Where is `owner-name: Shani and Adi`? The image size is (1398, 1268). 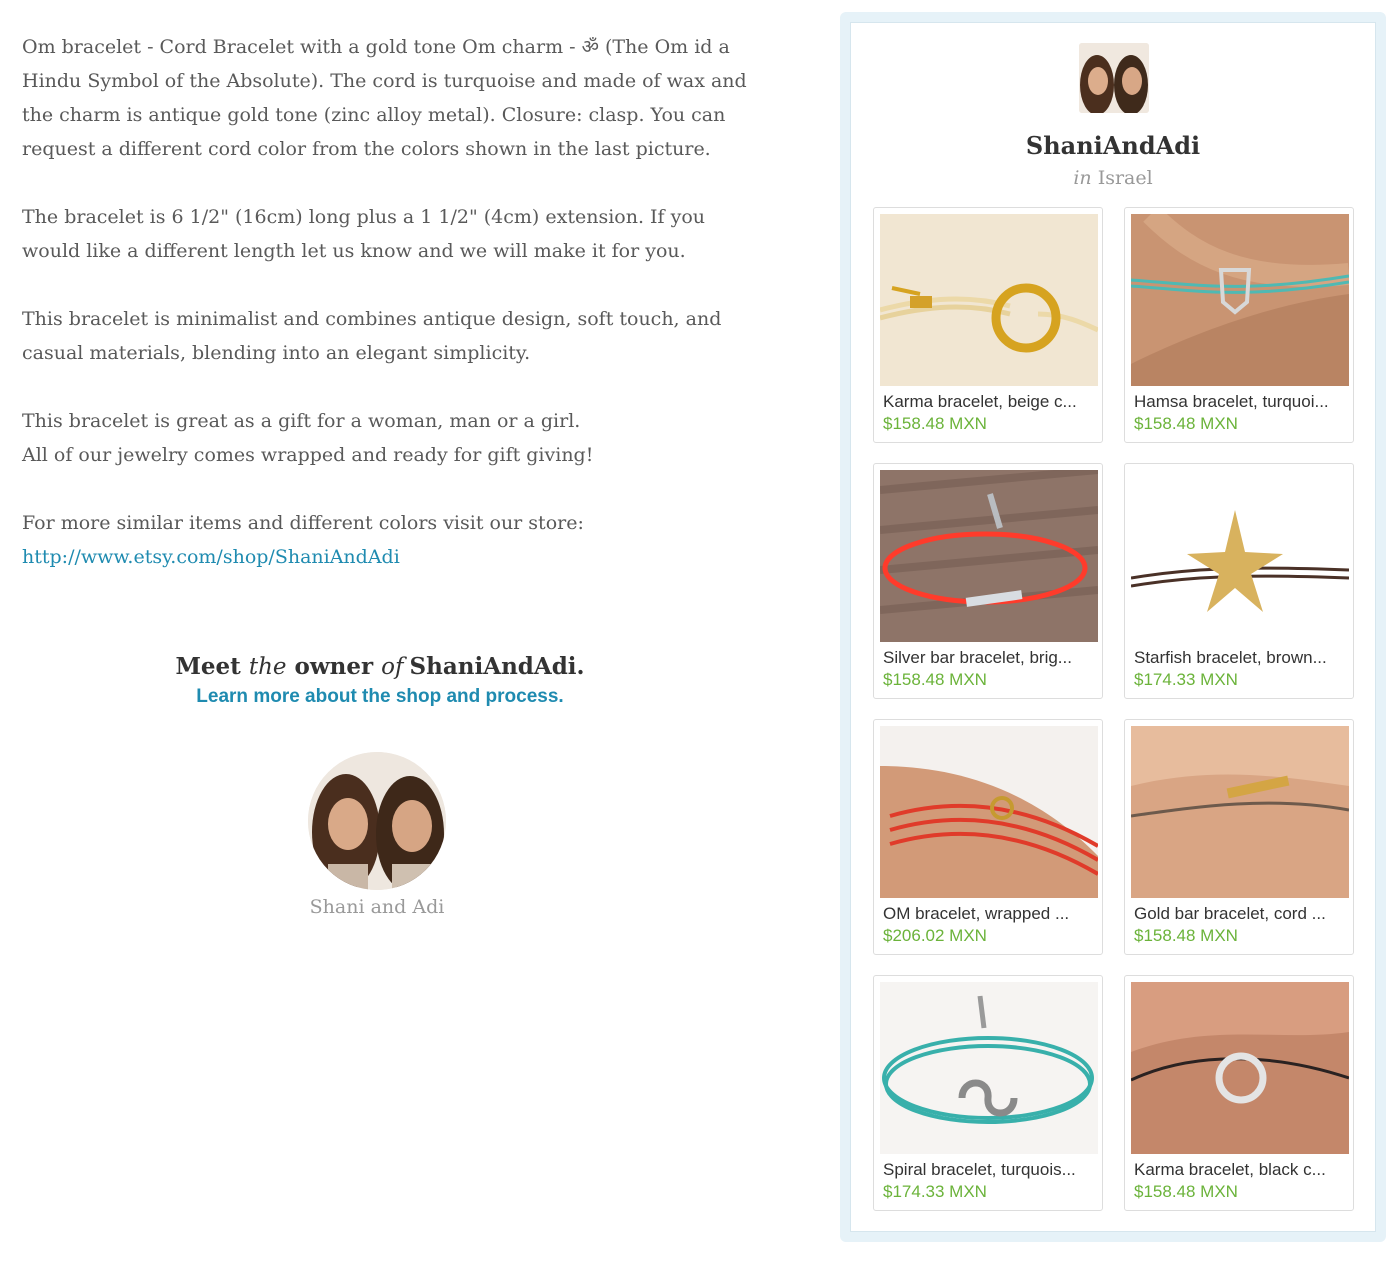 owner-name: Shani and Adi is located at coordinates (377, 907).